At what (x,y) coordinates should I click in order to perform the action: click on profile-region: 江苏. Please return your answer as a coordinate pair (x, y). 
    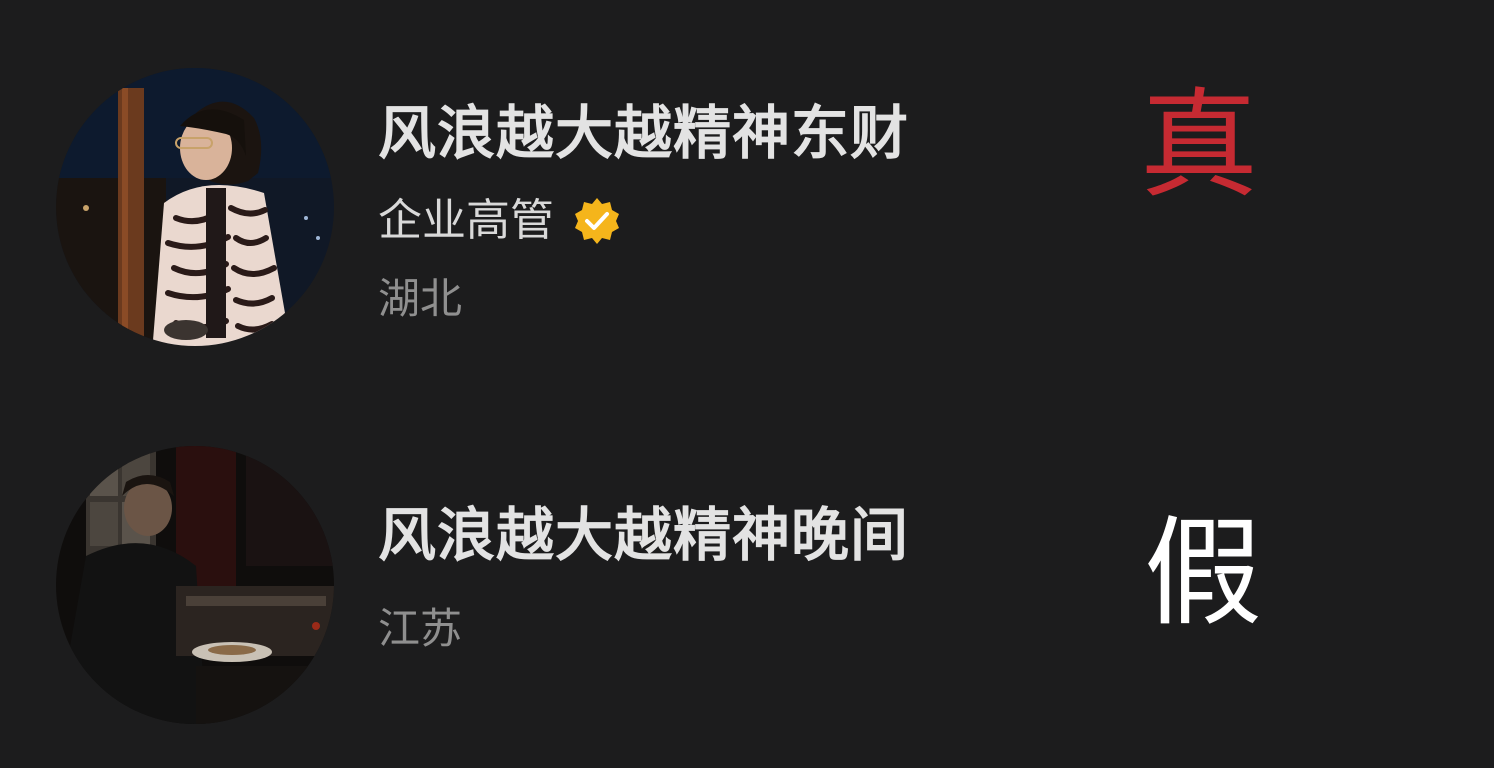
    Looking at the image, I should click on (420, 628).